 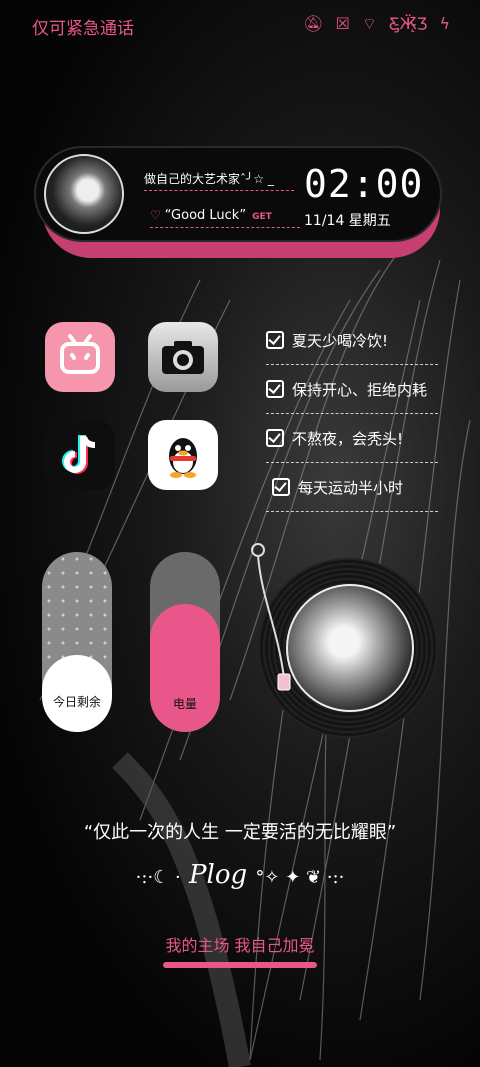 I want to click on avatar, so click(x=84, y=194).